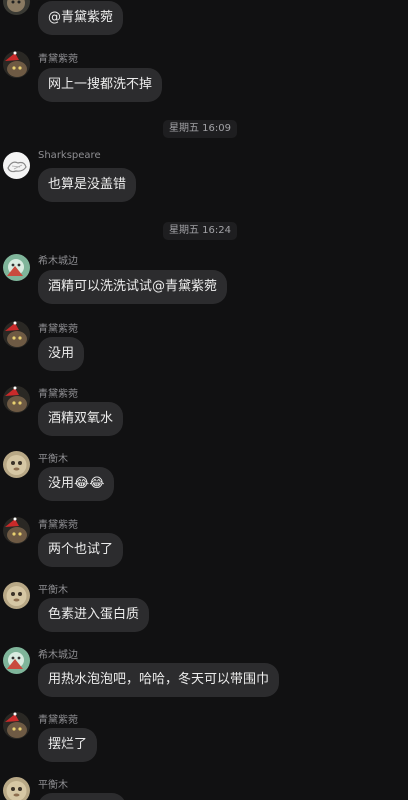  What do you see at coordinates (69, 155) in the screenshot?
I see `sender-name: Sharkspeare` at bounding box center [69, 155].